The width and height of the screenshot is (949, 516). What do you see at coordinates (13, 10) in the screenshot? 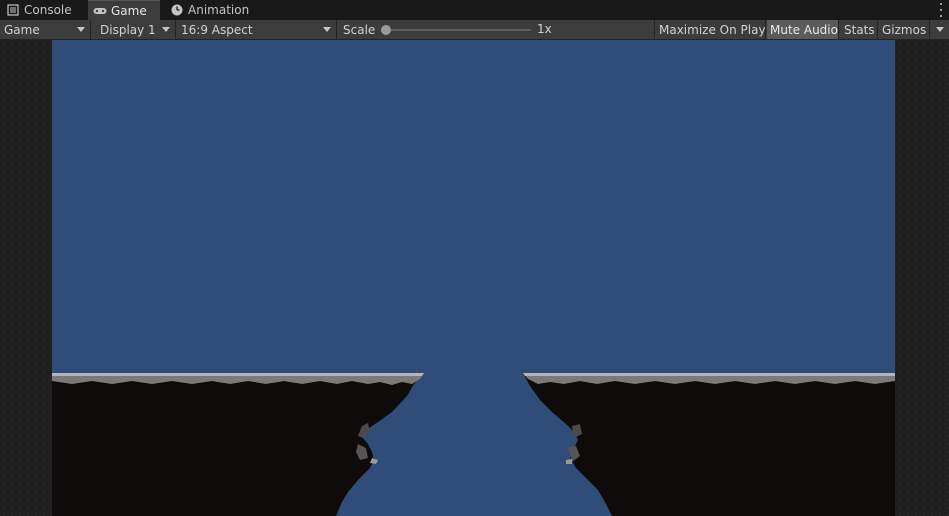
I see `console-icon` at bounding box center [13, 10].